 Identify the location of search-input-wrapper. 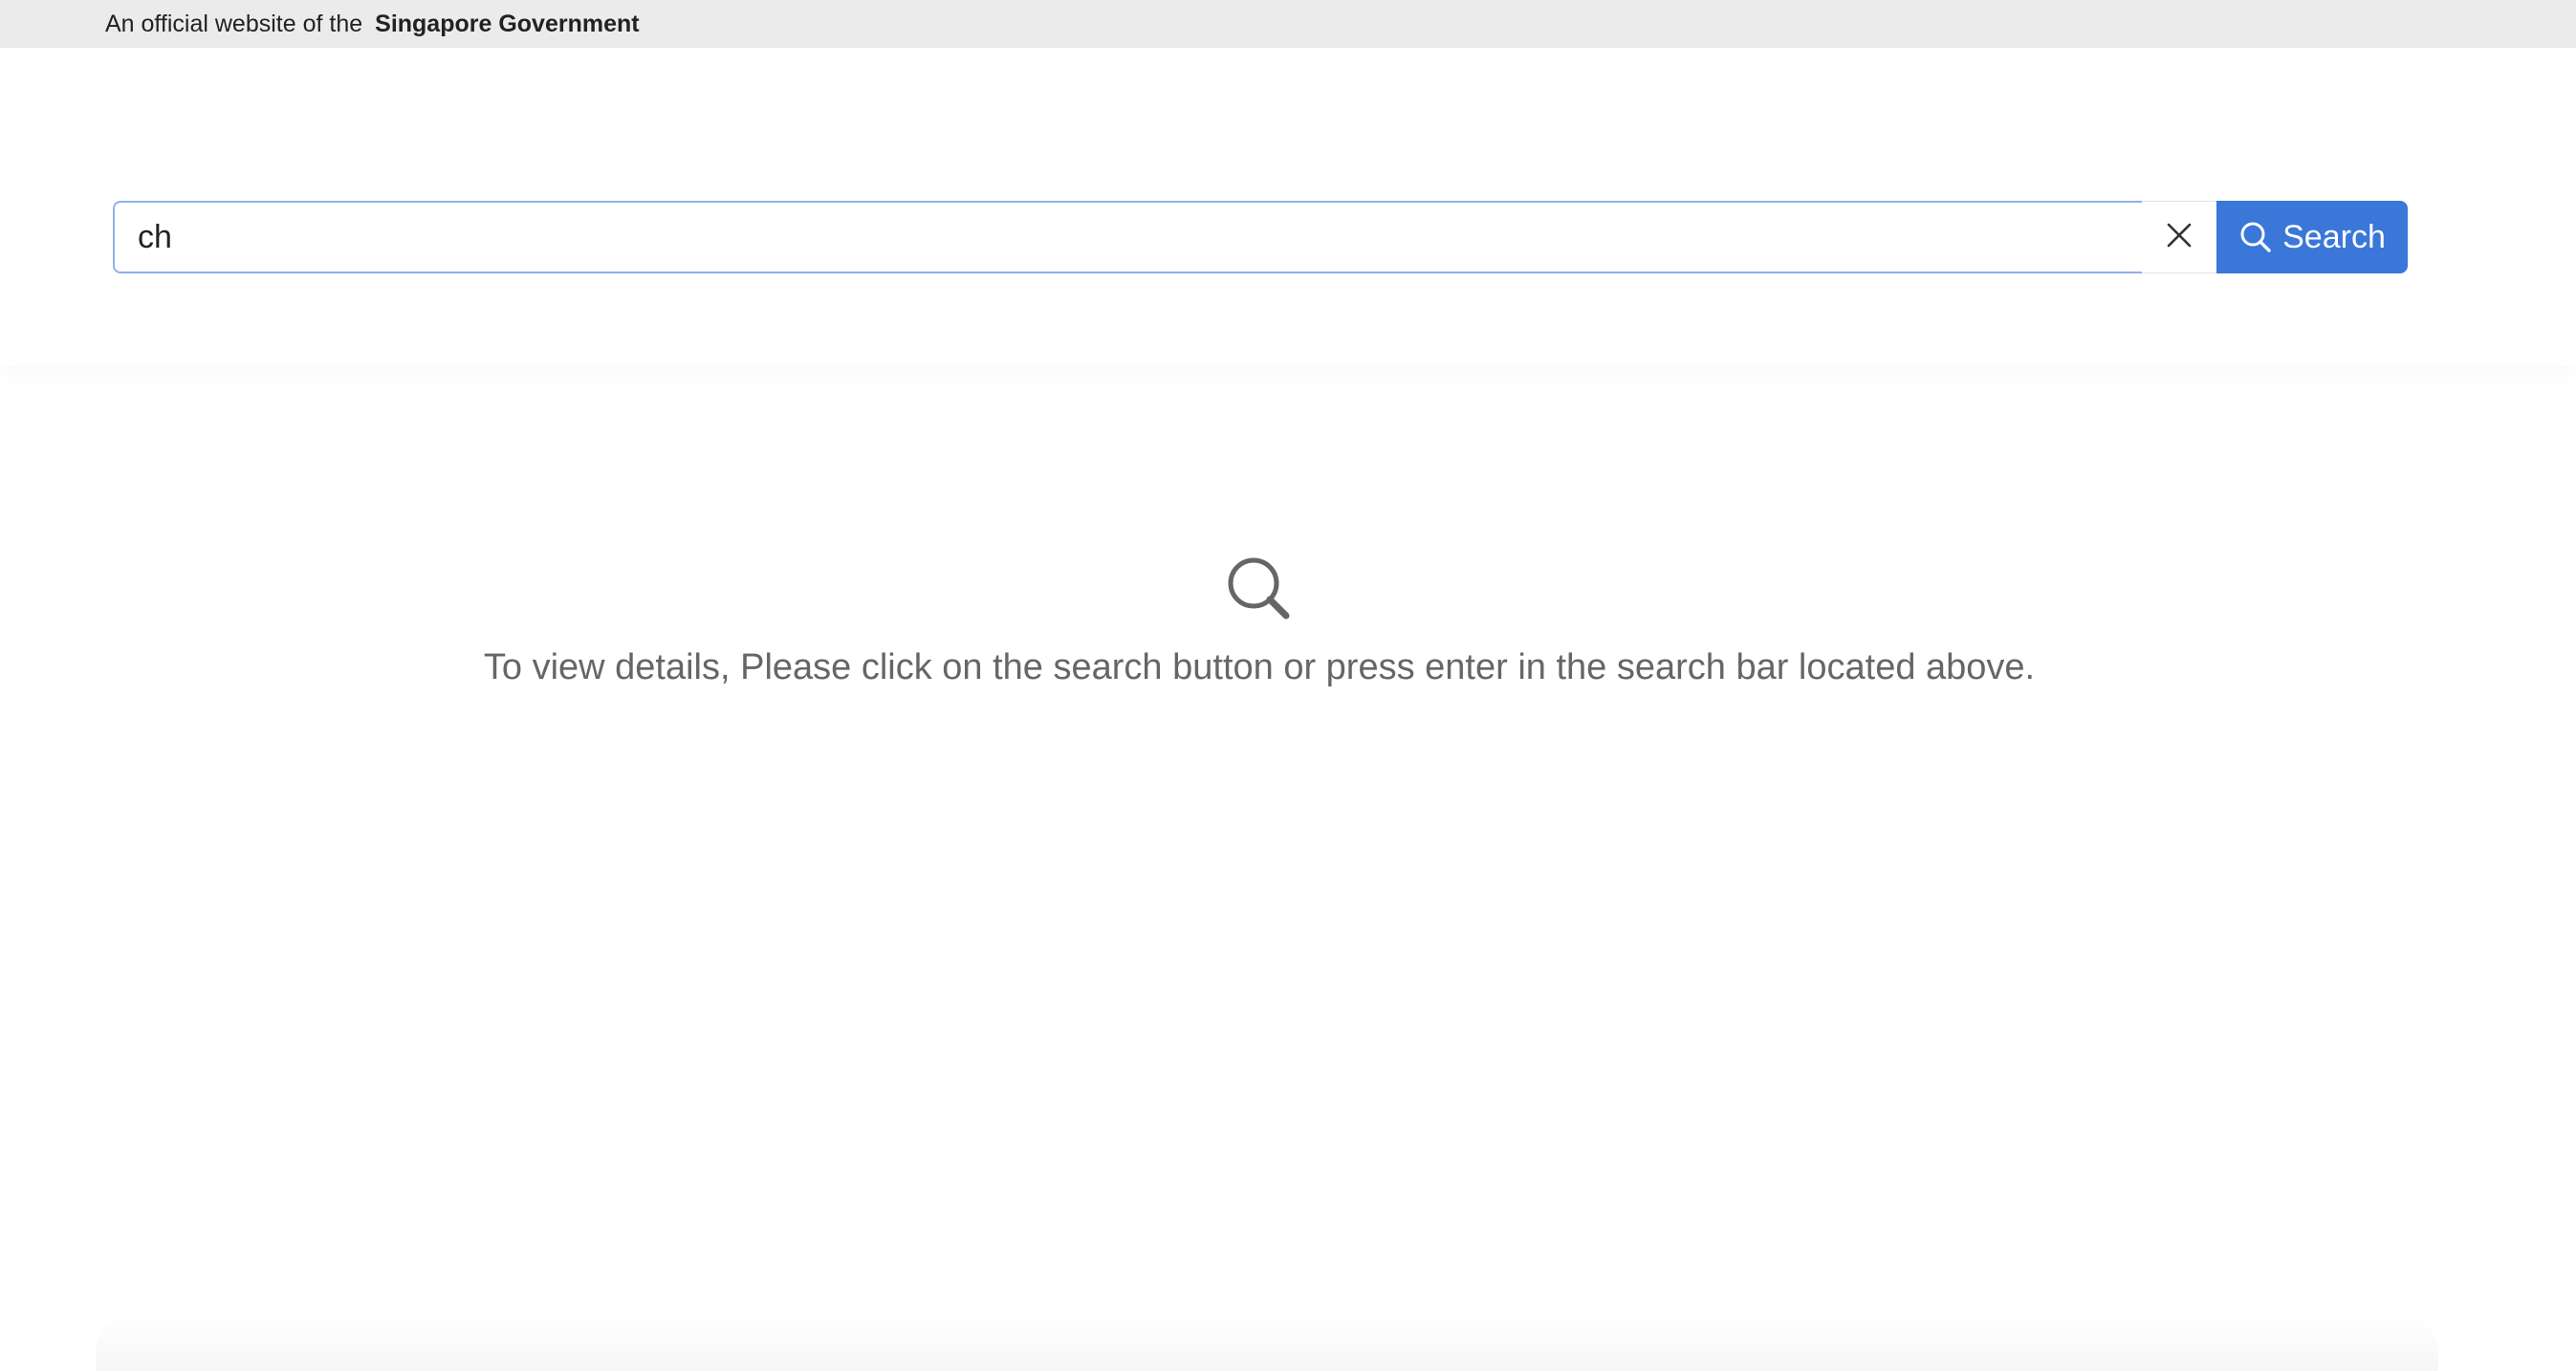
(1127, 237).